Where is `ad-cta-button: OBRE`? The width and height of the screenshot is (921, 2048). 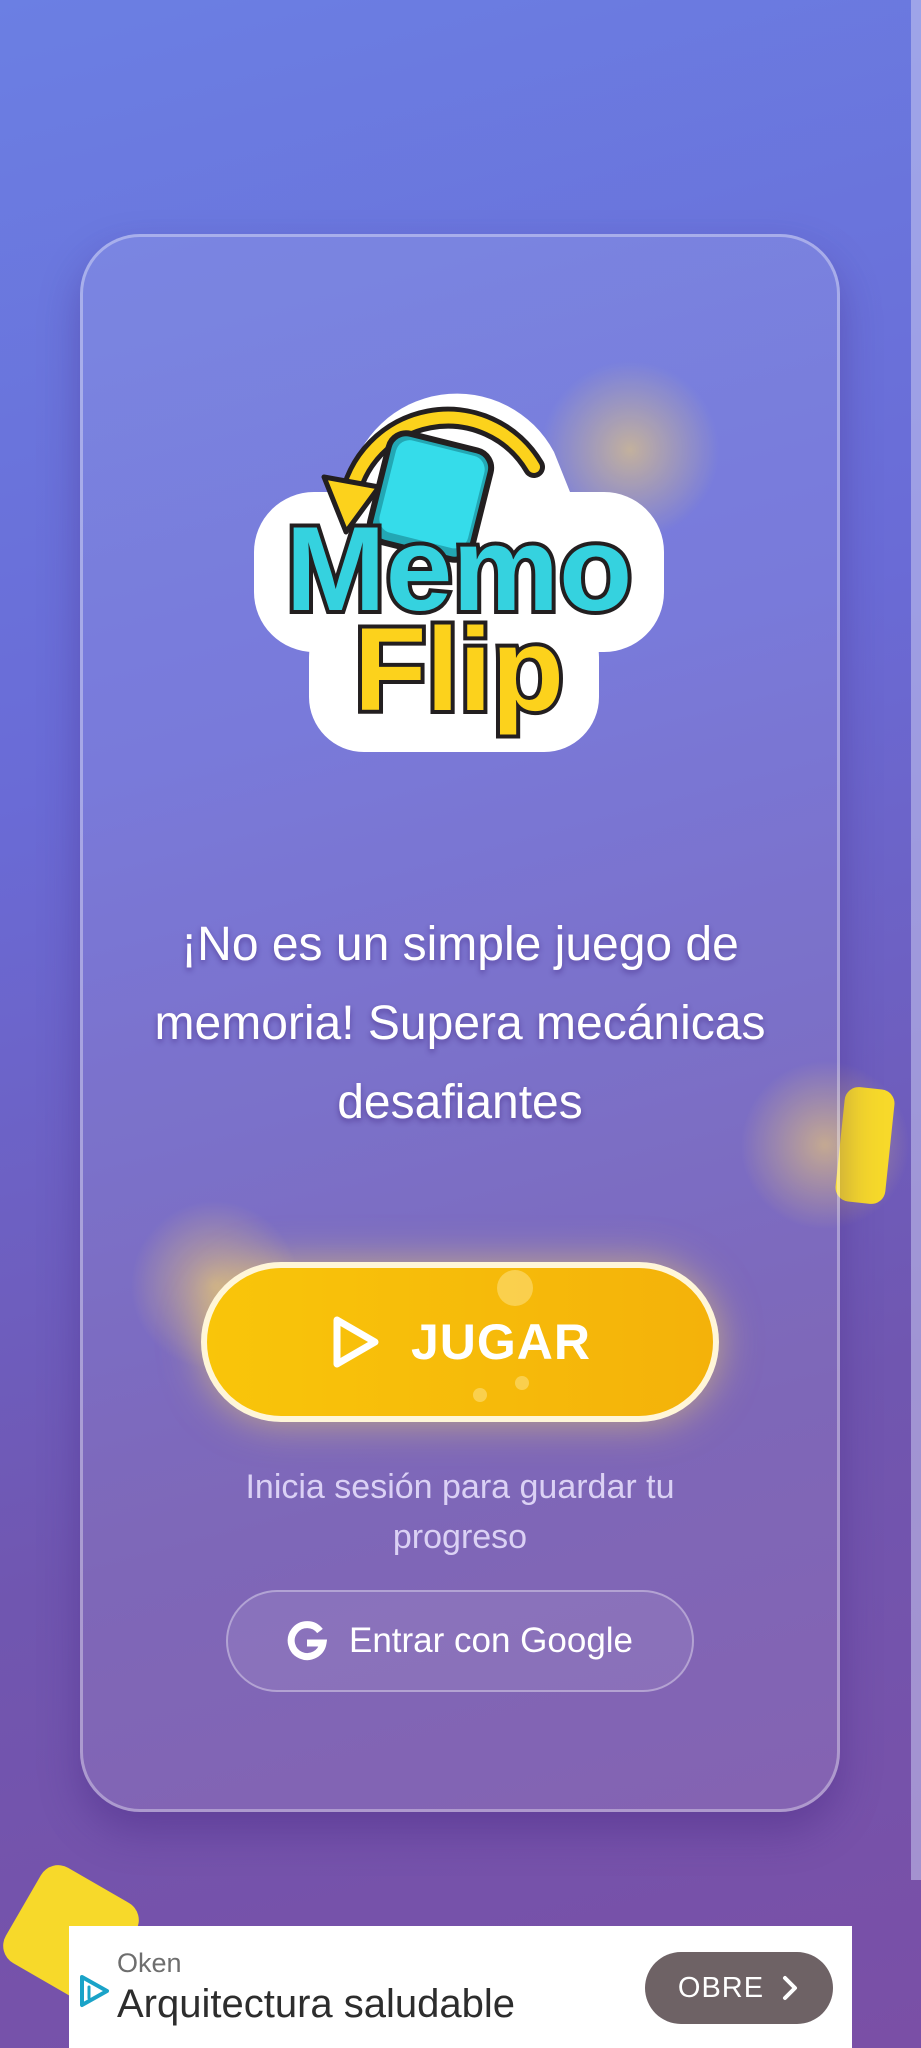 ad-cta-button: OBRE is located at coordinates (739, 1988).